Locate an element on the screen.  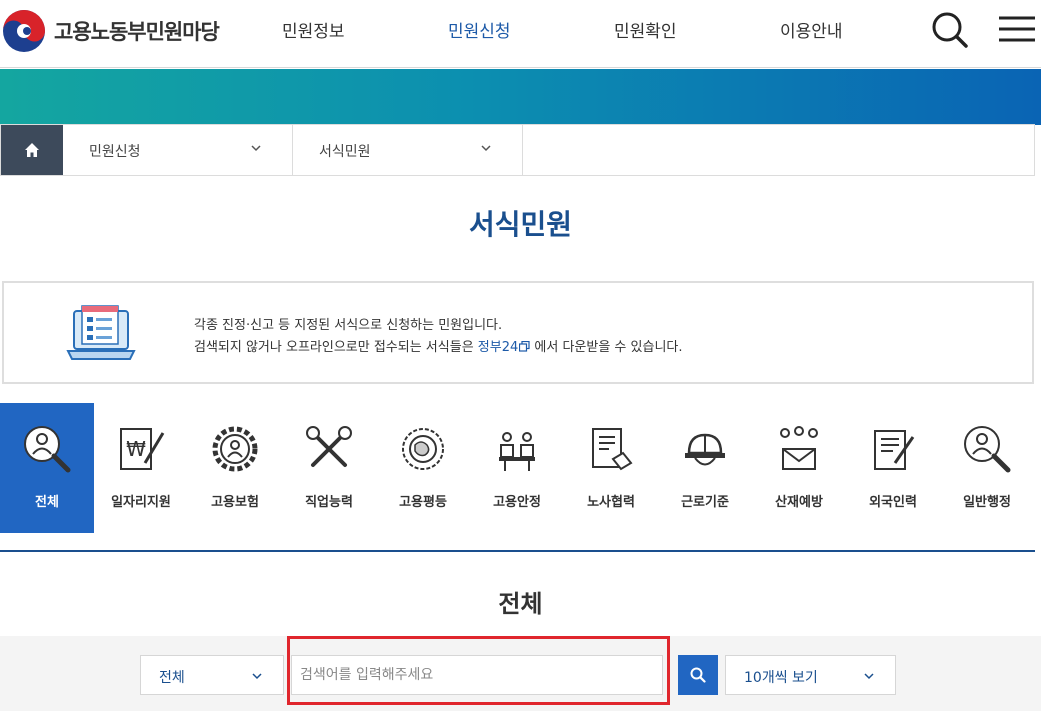
category-tab-employment-equality: 고용평등 is located at coordinates (423, 468).